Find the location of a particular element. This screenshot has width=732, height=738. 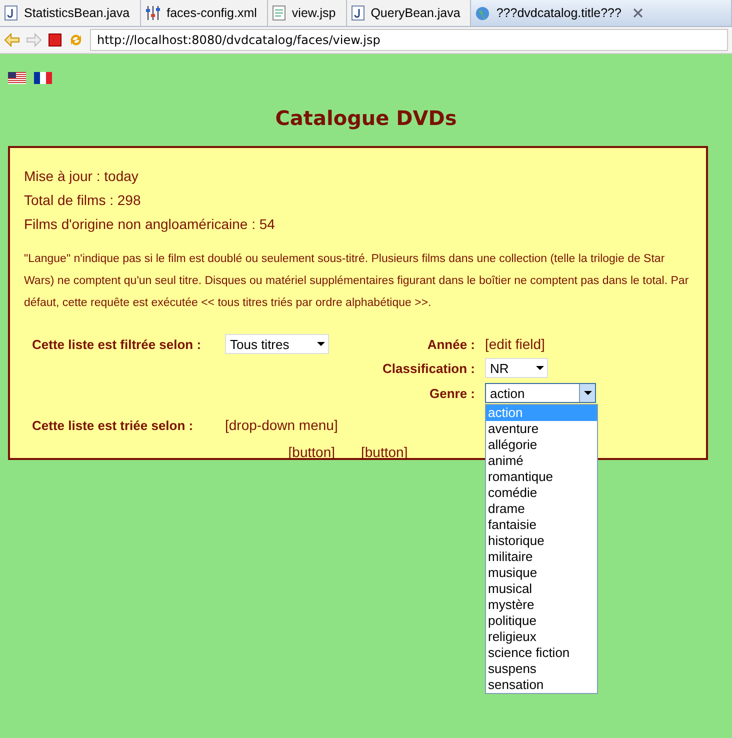

year-label: Année : is located at coordinates (451, 344).